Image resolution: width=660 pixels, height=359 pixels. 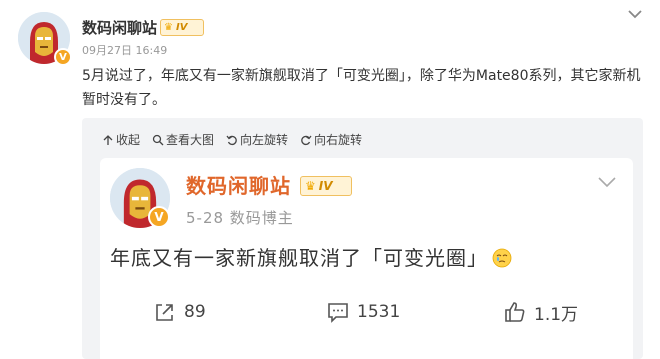 I want to click on level-badge: ♛ IV, so click(x=182, y=27).